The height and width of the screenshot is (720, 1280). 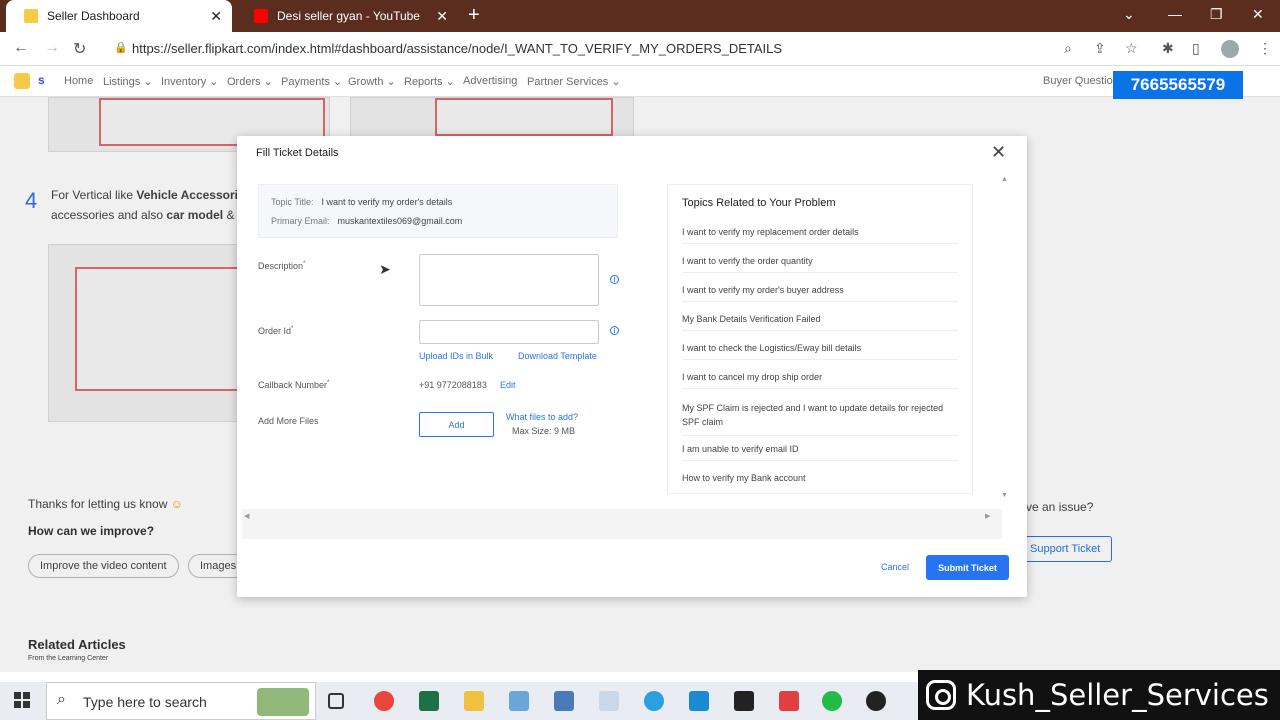 I want to click on topic-label: Topic Title:, so click(x=292, y=202).